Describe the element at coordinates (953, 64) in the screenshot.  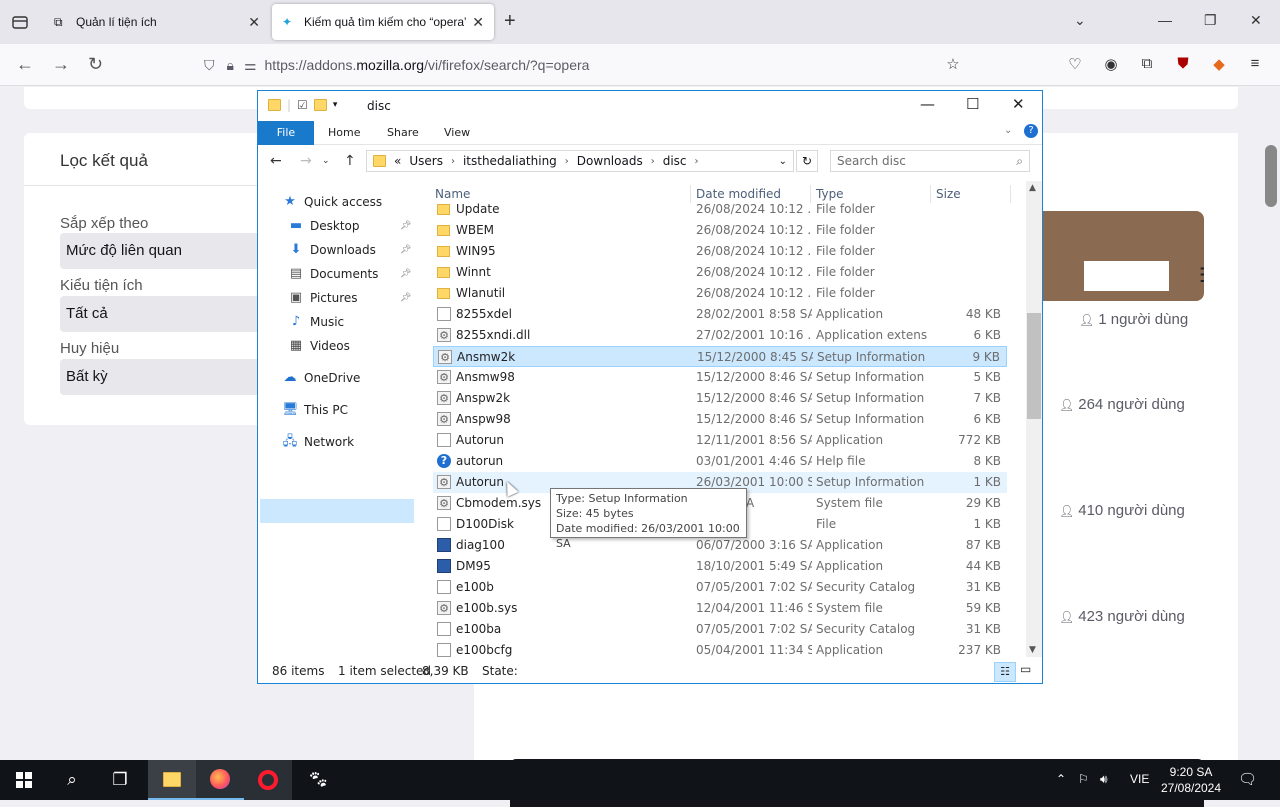
I see `bookmark-star-icon: ☆` at that location.